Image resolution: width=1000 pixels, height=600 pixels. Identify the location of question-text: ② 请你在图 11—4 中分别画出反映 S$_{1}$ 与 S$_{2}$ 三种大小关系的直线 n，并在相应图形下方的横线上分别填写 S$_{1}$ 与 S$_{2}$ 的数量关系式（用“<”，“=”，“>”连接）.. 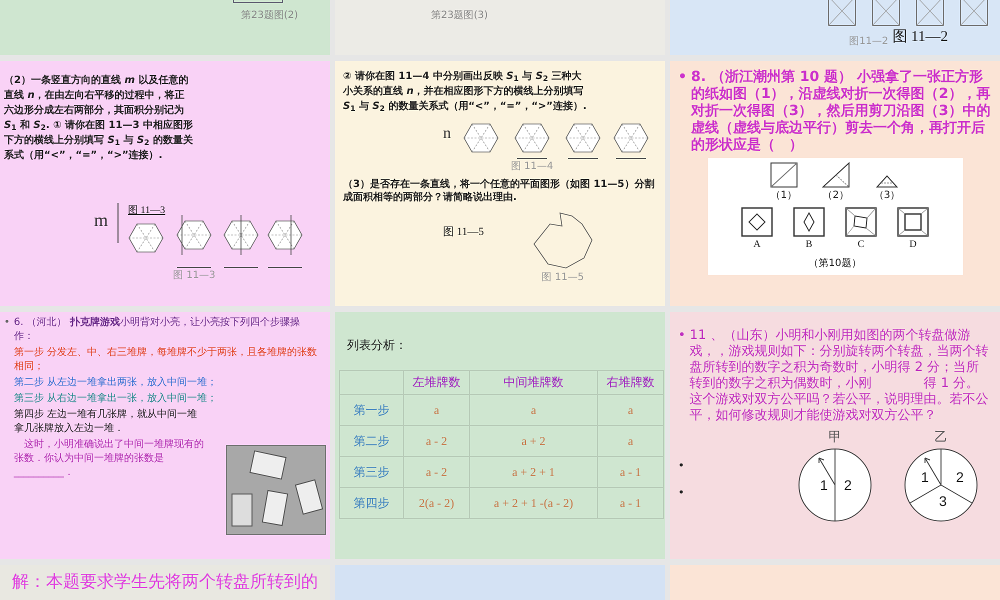
(465, 92).